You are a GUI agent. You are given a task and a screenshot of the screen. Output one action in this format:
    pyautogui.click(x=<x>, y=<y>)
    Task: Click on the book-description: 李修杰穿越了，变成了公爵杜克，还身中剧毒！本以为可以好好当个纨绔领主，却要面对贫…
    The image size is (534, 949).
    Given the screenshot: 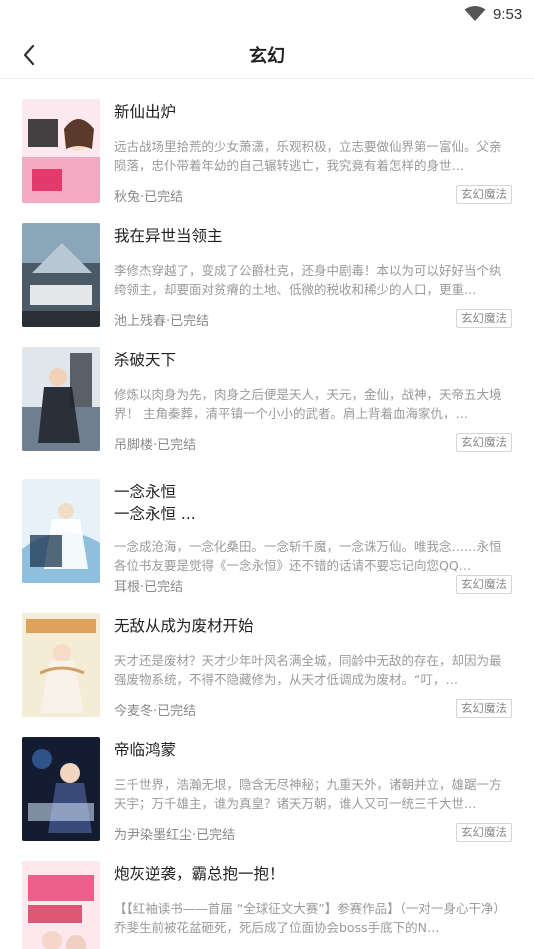 What is the action you would take?
    pyautogui.click(x=308, y=280)
    